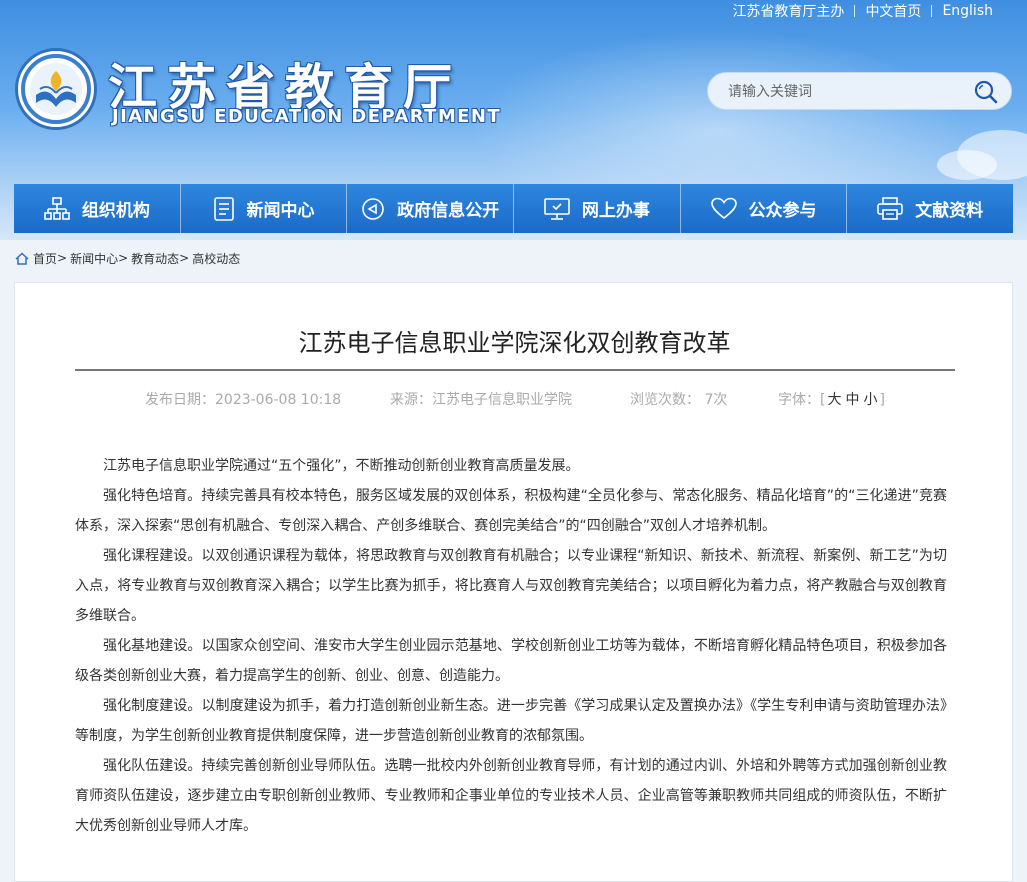  What do you see at coordinates (557, 208) in the screenshot?
I see `monitor-icon` at bounding box center [557, 208].